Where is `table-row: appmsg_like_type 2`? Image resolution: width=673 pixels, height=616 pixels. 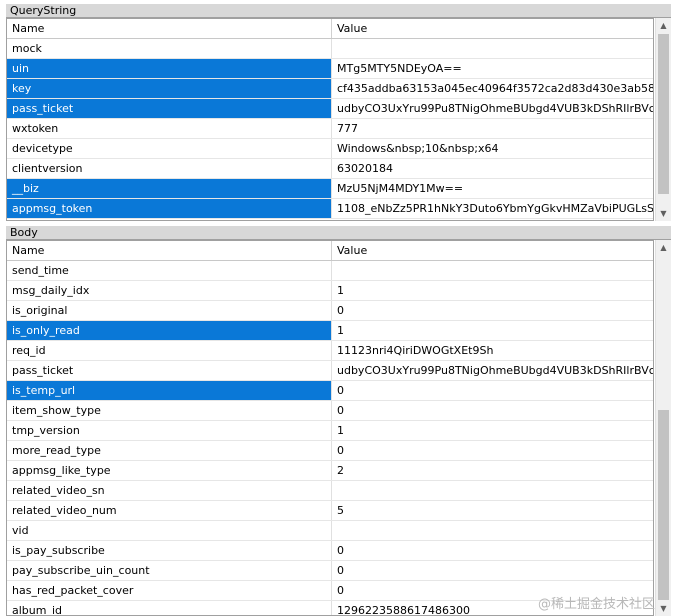 table-row: appmsg_like_type 2 is located at coordinates (330, 471).